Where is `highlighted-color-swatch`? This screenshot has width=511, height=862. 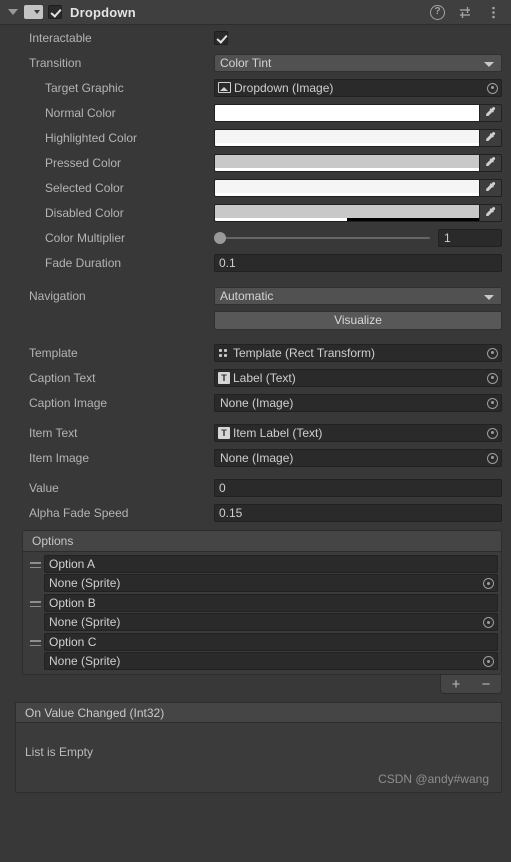
highlighted-color-swatch is located at coordinates (358, 137).